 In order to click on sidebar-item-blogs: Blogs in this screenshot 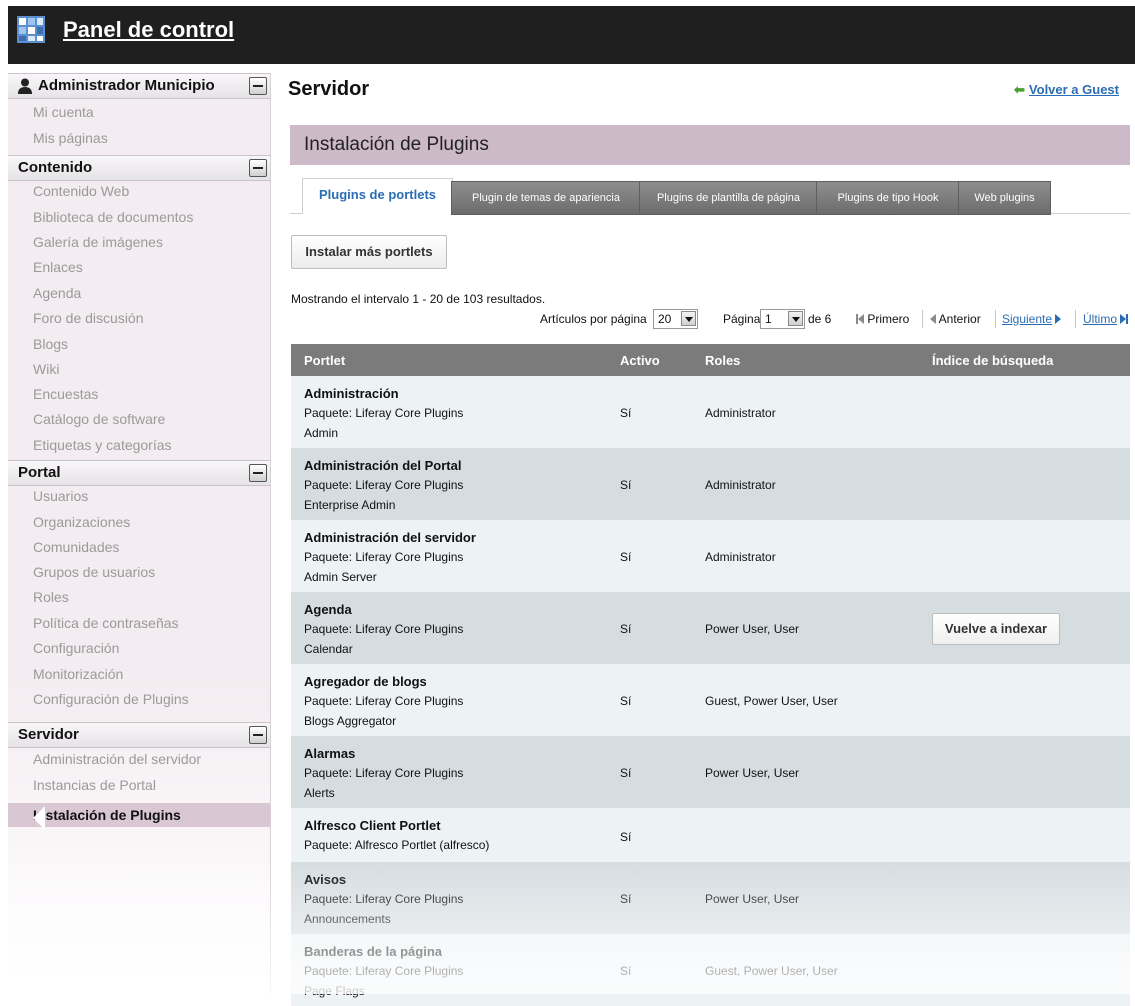, I will do `click(50, 344)`.